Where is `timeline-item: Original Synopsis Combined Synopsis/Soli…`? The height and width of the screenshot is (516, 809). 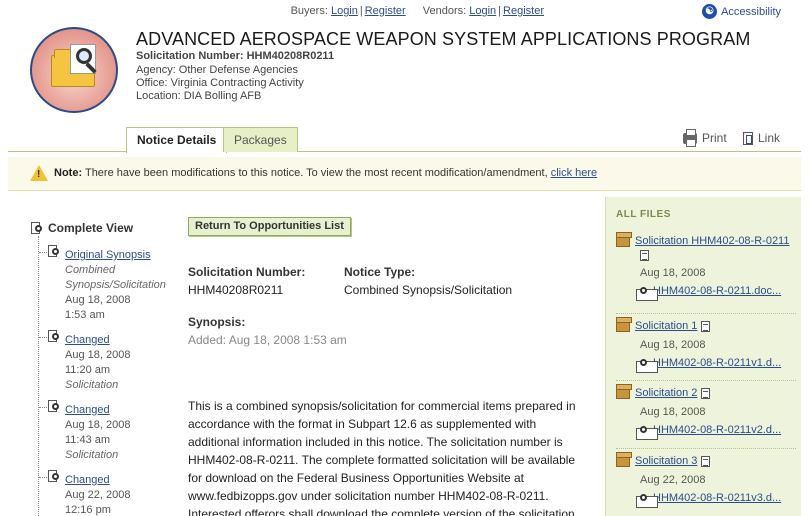 timeline-item: Original Synopsis Combined Synopsis/Soli… is located at coordinates (107, 284).